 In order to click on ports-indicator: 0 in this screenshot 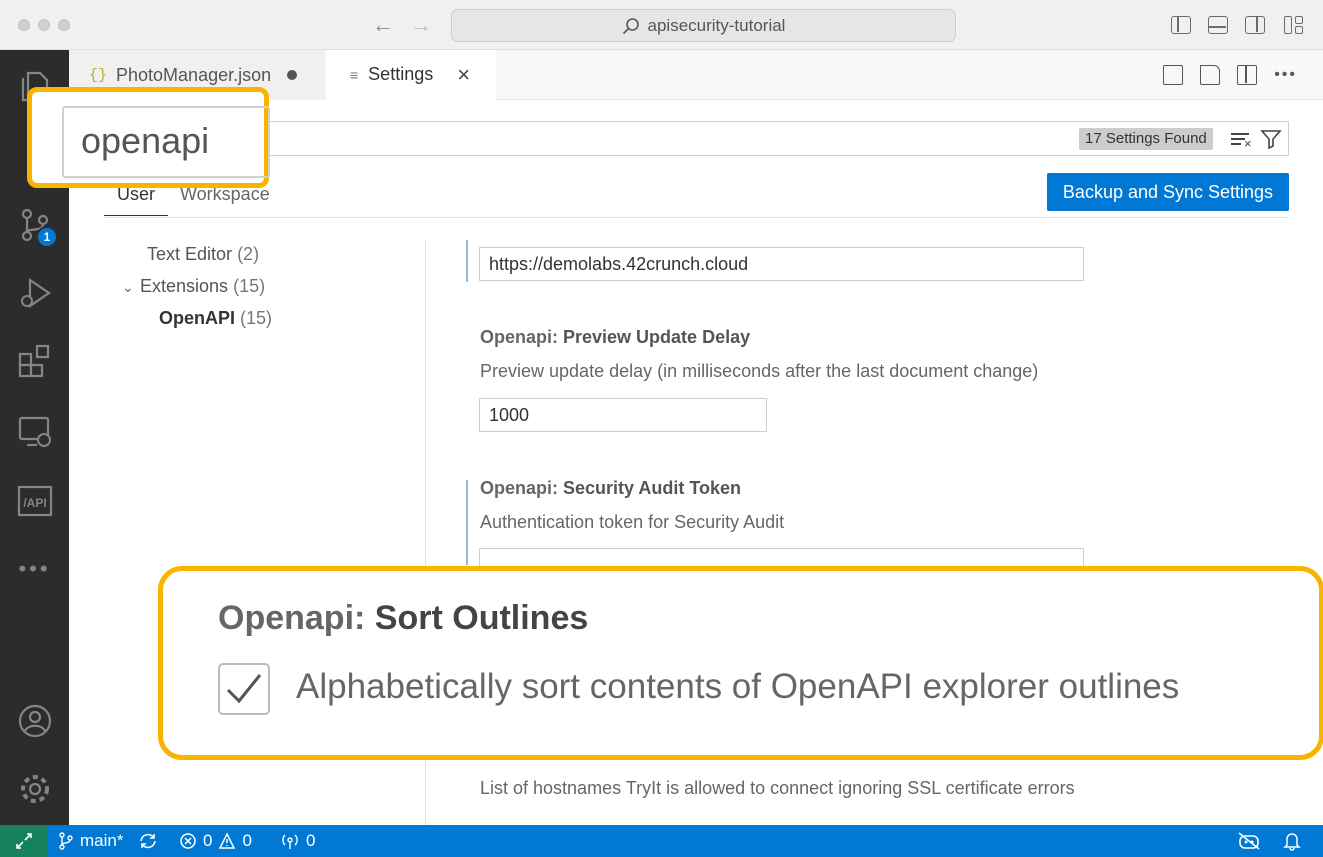, I will do `click(297, 841)`.